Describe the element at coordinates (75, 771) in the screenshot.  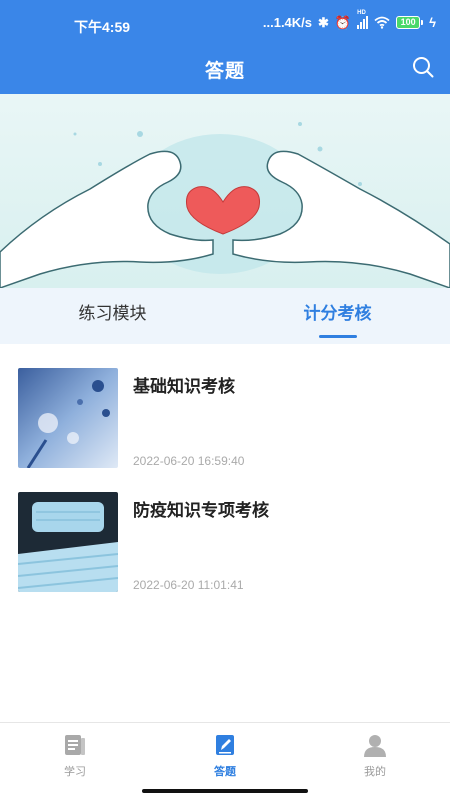
I see `nav-study-label: 学习` at that location.